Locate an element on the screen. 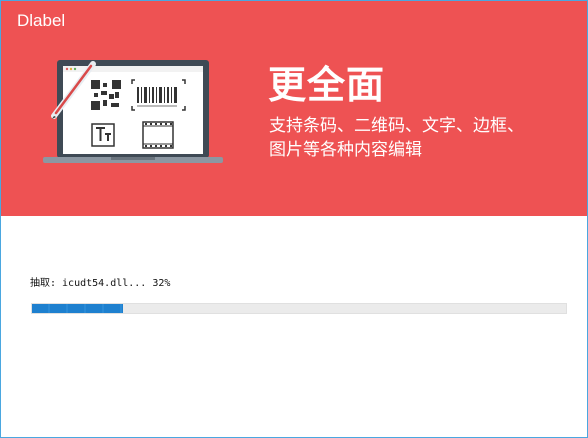 This screenshot has height=438, width=588. progress-bar-fill is located at coordinates (77, 308).